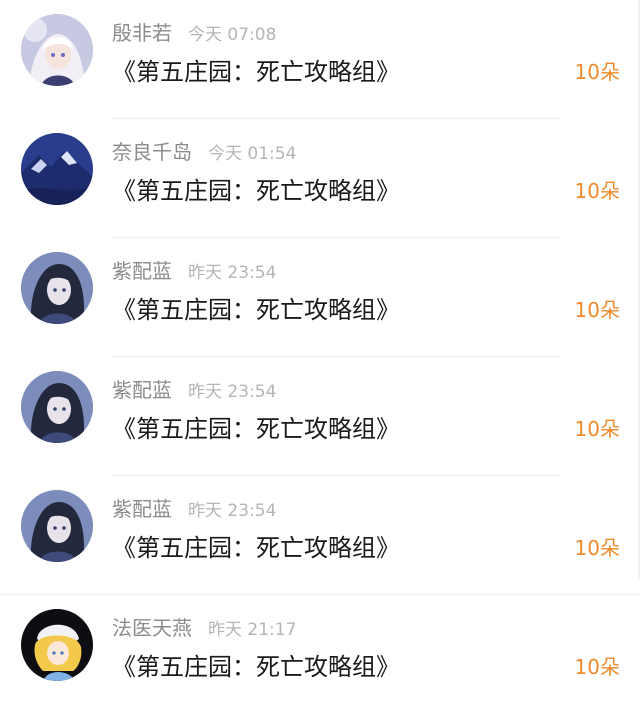 Image resolution: width=640 pixels, height=709 pixels. I want to click on sender-name: 殷非若, so click(142, 33).